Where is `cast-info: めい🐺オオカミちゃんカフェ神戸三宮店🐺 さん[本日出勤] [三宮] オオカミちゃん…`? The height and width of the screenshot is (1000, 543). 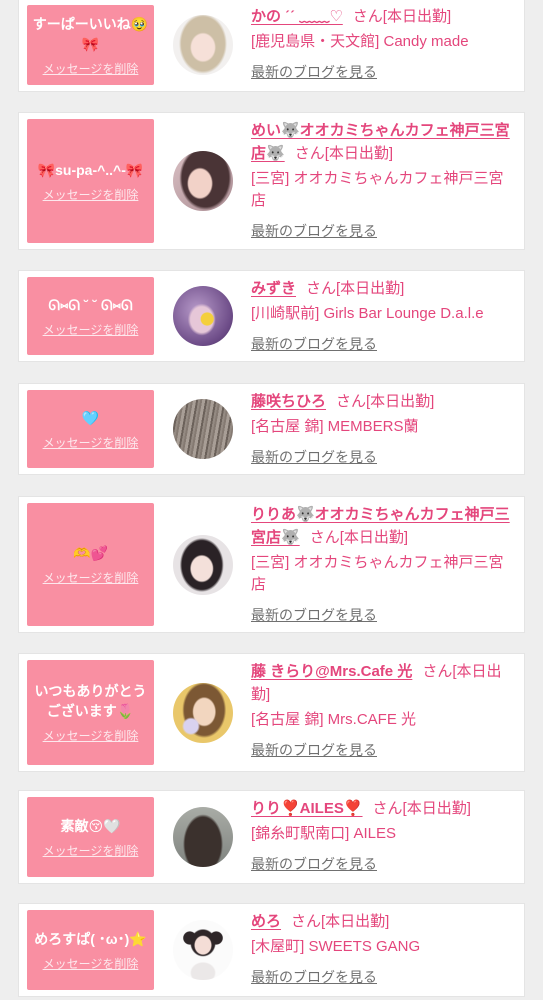
cast-info: めい🐺オオカミちゃんカフェ神戸三宮店🐺 さん[本日出勤] [三宮] オオカミちゃん… is located at coordinates (384, 181).